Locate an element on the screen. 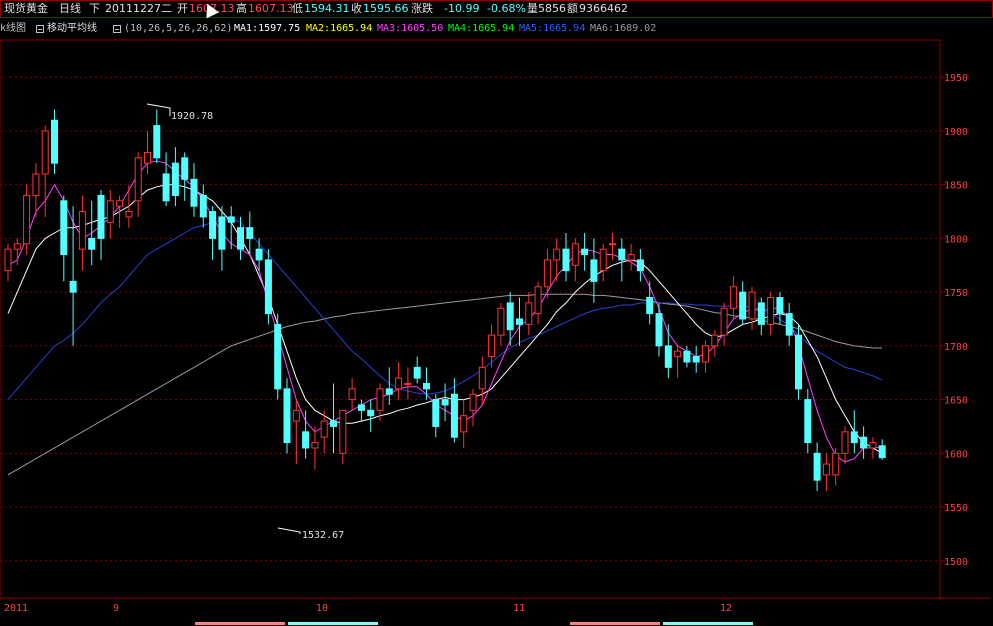  ma1-value: MA1:1597.75 is located at coordinates (267, 28).